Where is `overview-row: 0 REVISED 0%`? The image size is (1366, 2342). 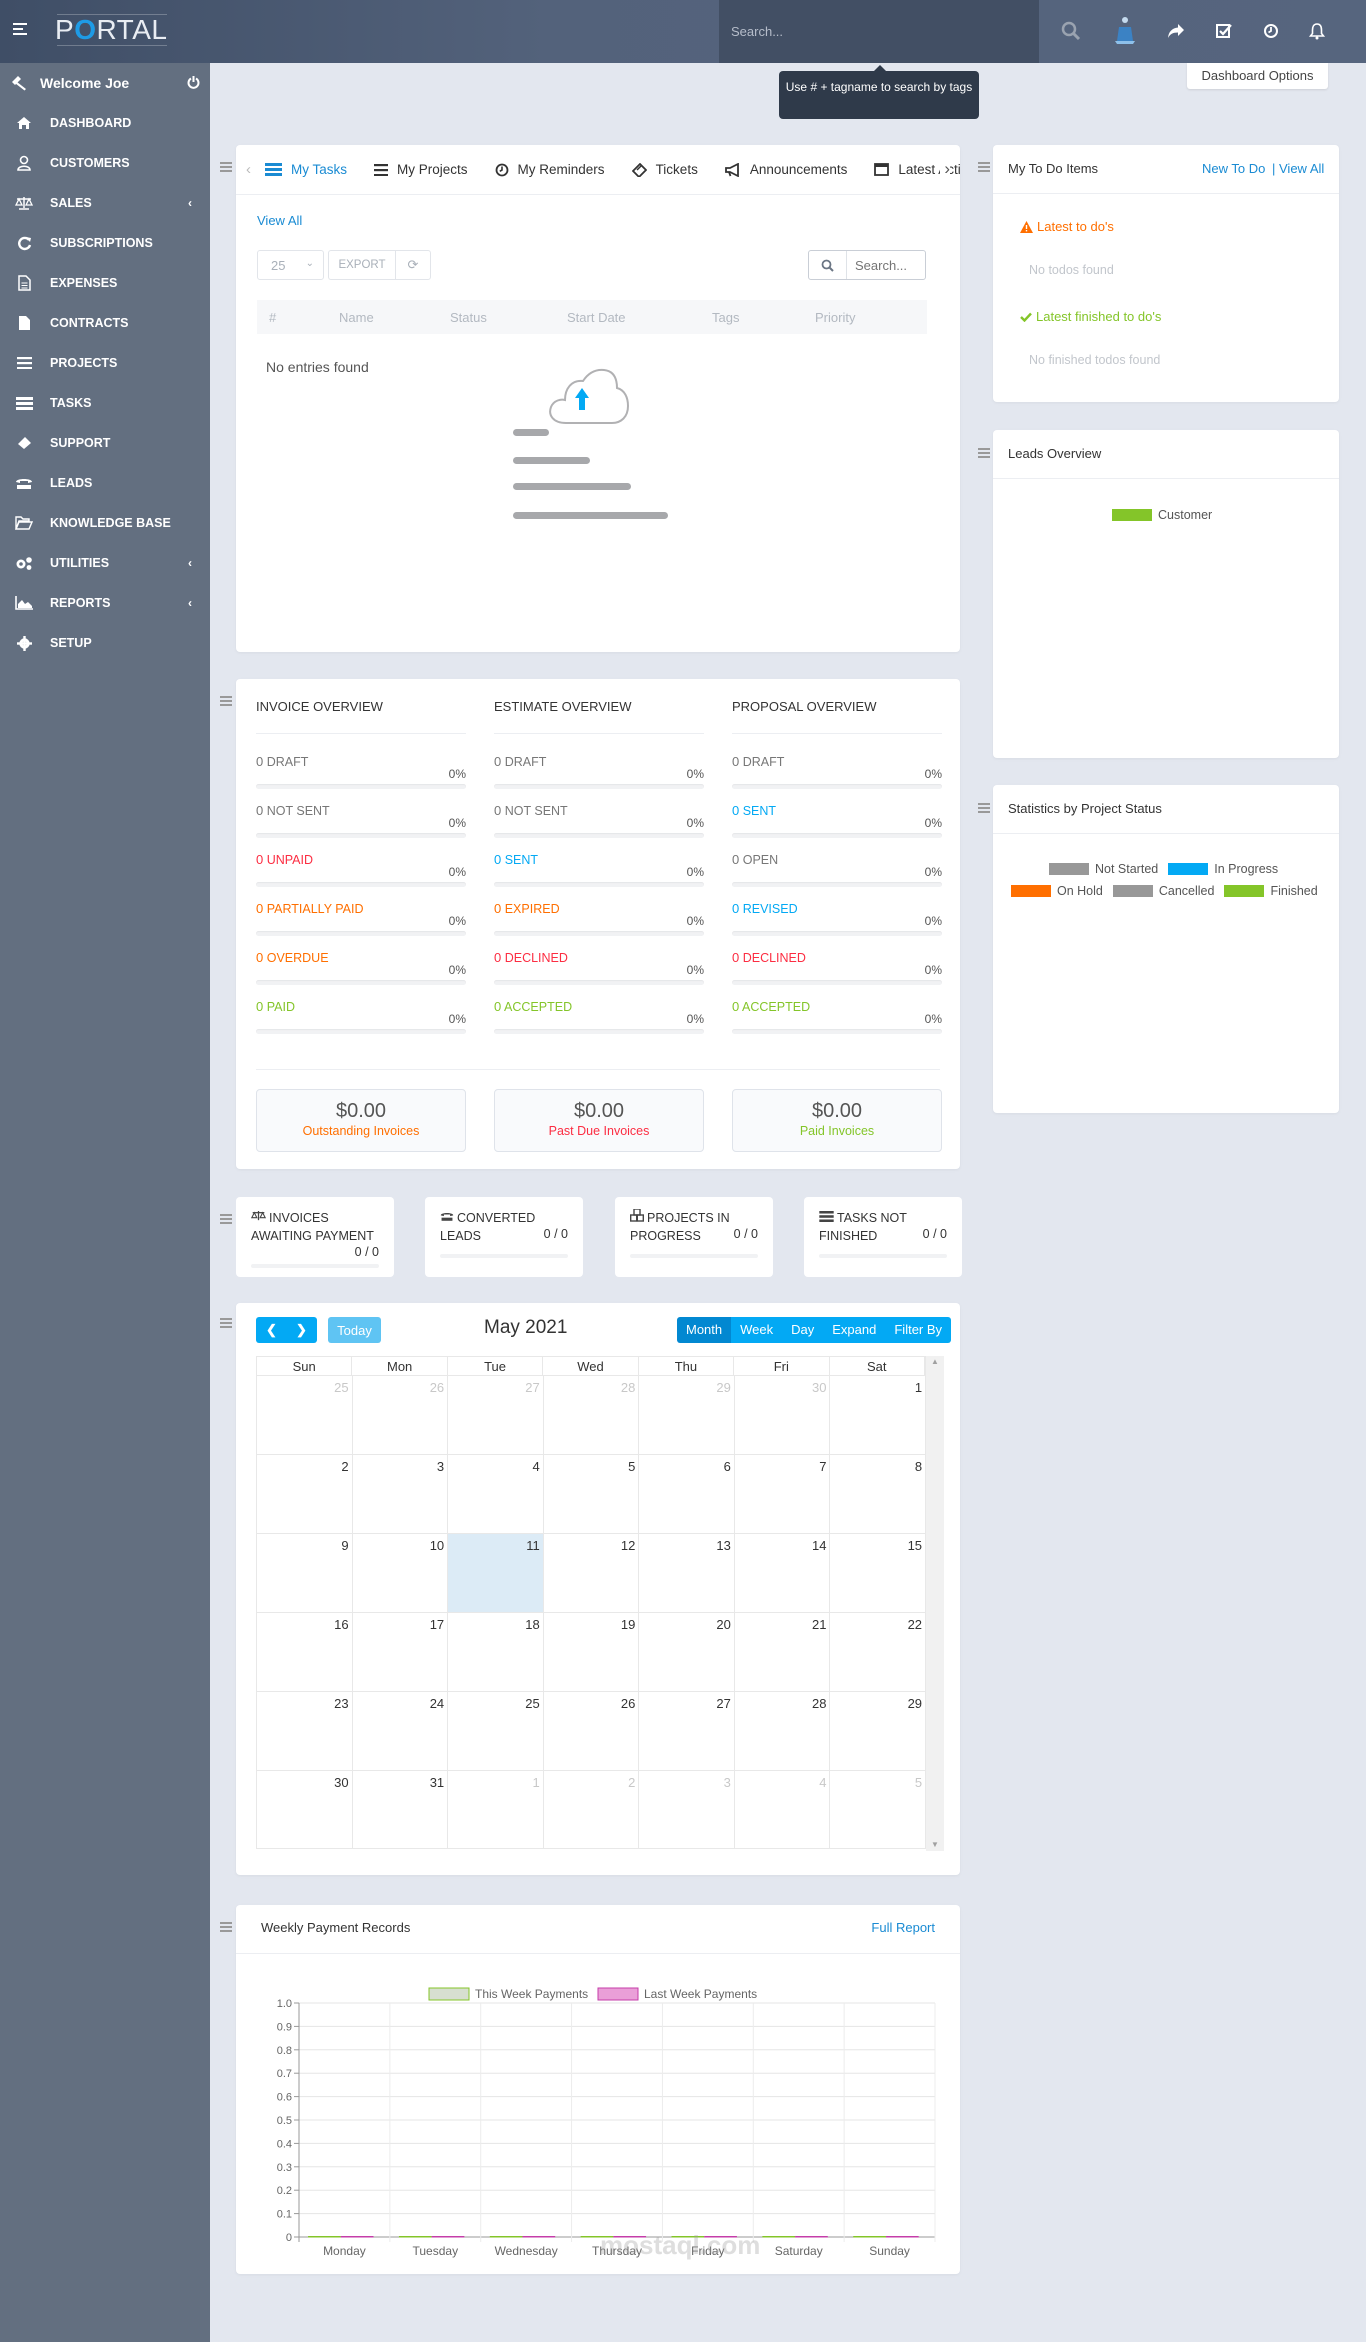
overview-row: 0 REVISED 0% is located at coordinates (837, 925).